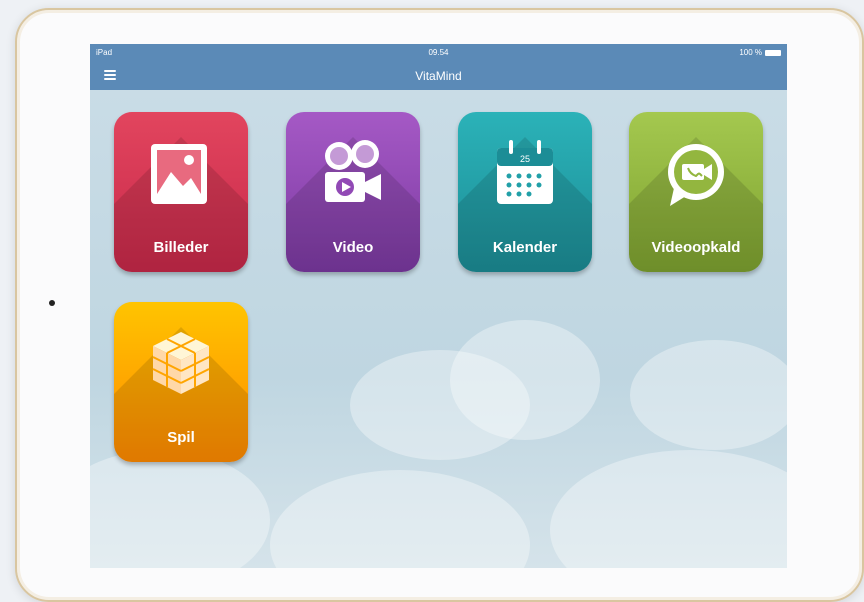 The width and height of the screenshot is (864, 602). I want to click on tile-label: Video, so click(353, 247).